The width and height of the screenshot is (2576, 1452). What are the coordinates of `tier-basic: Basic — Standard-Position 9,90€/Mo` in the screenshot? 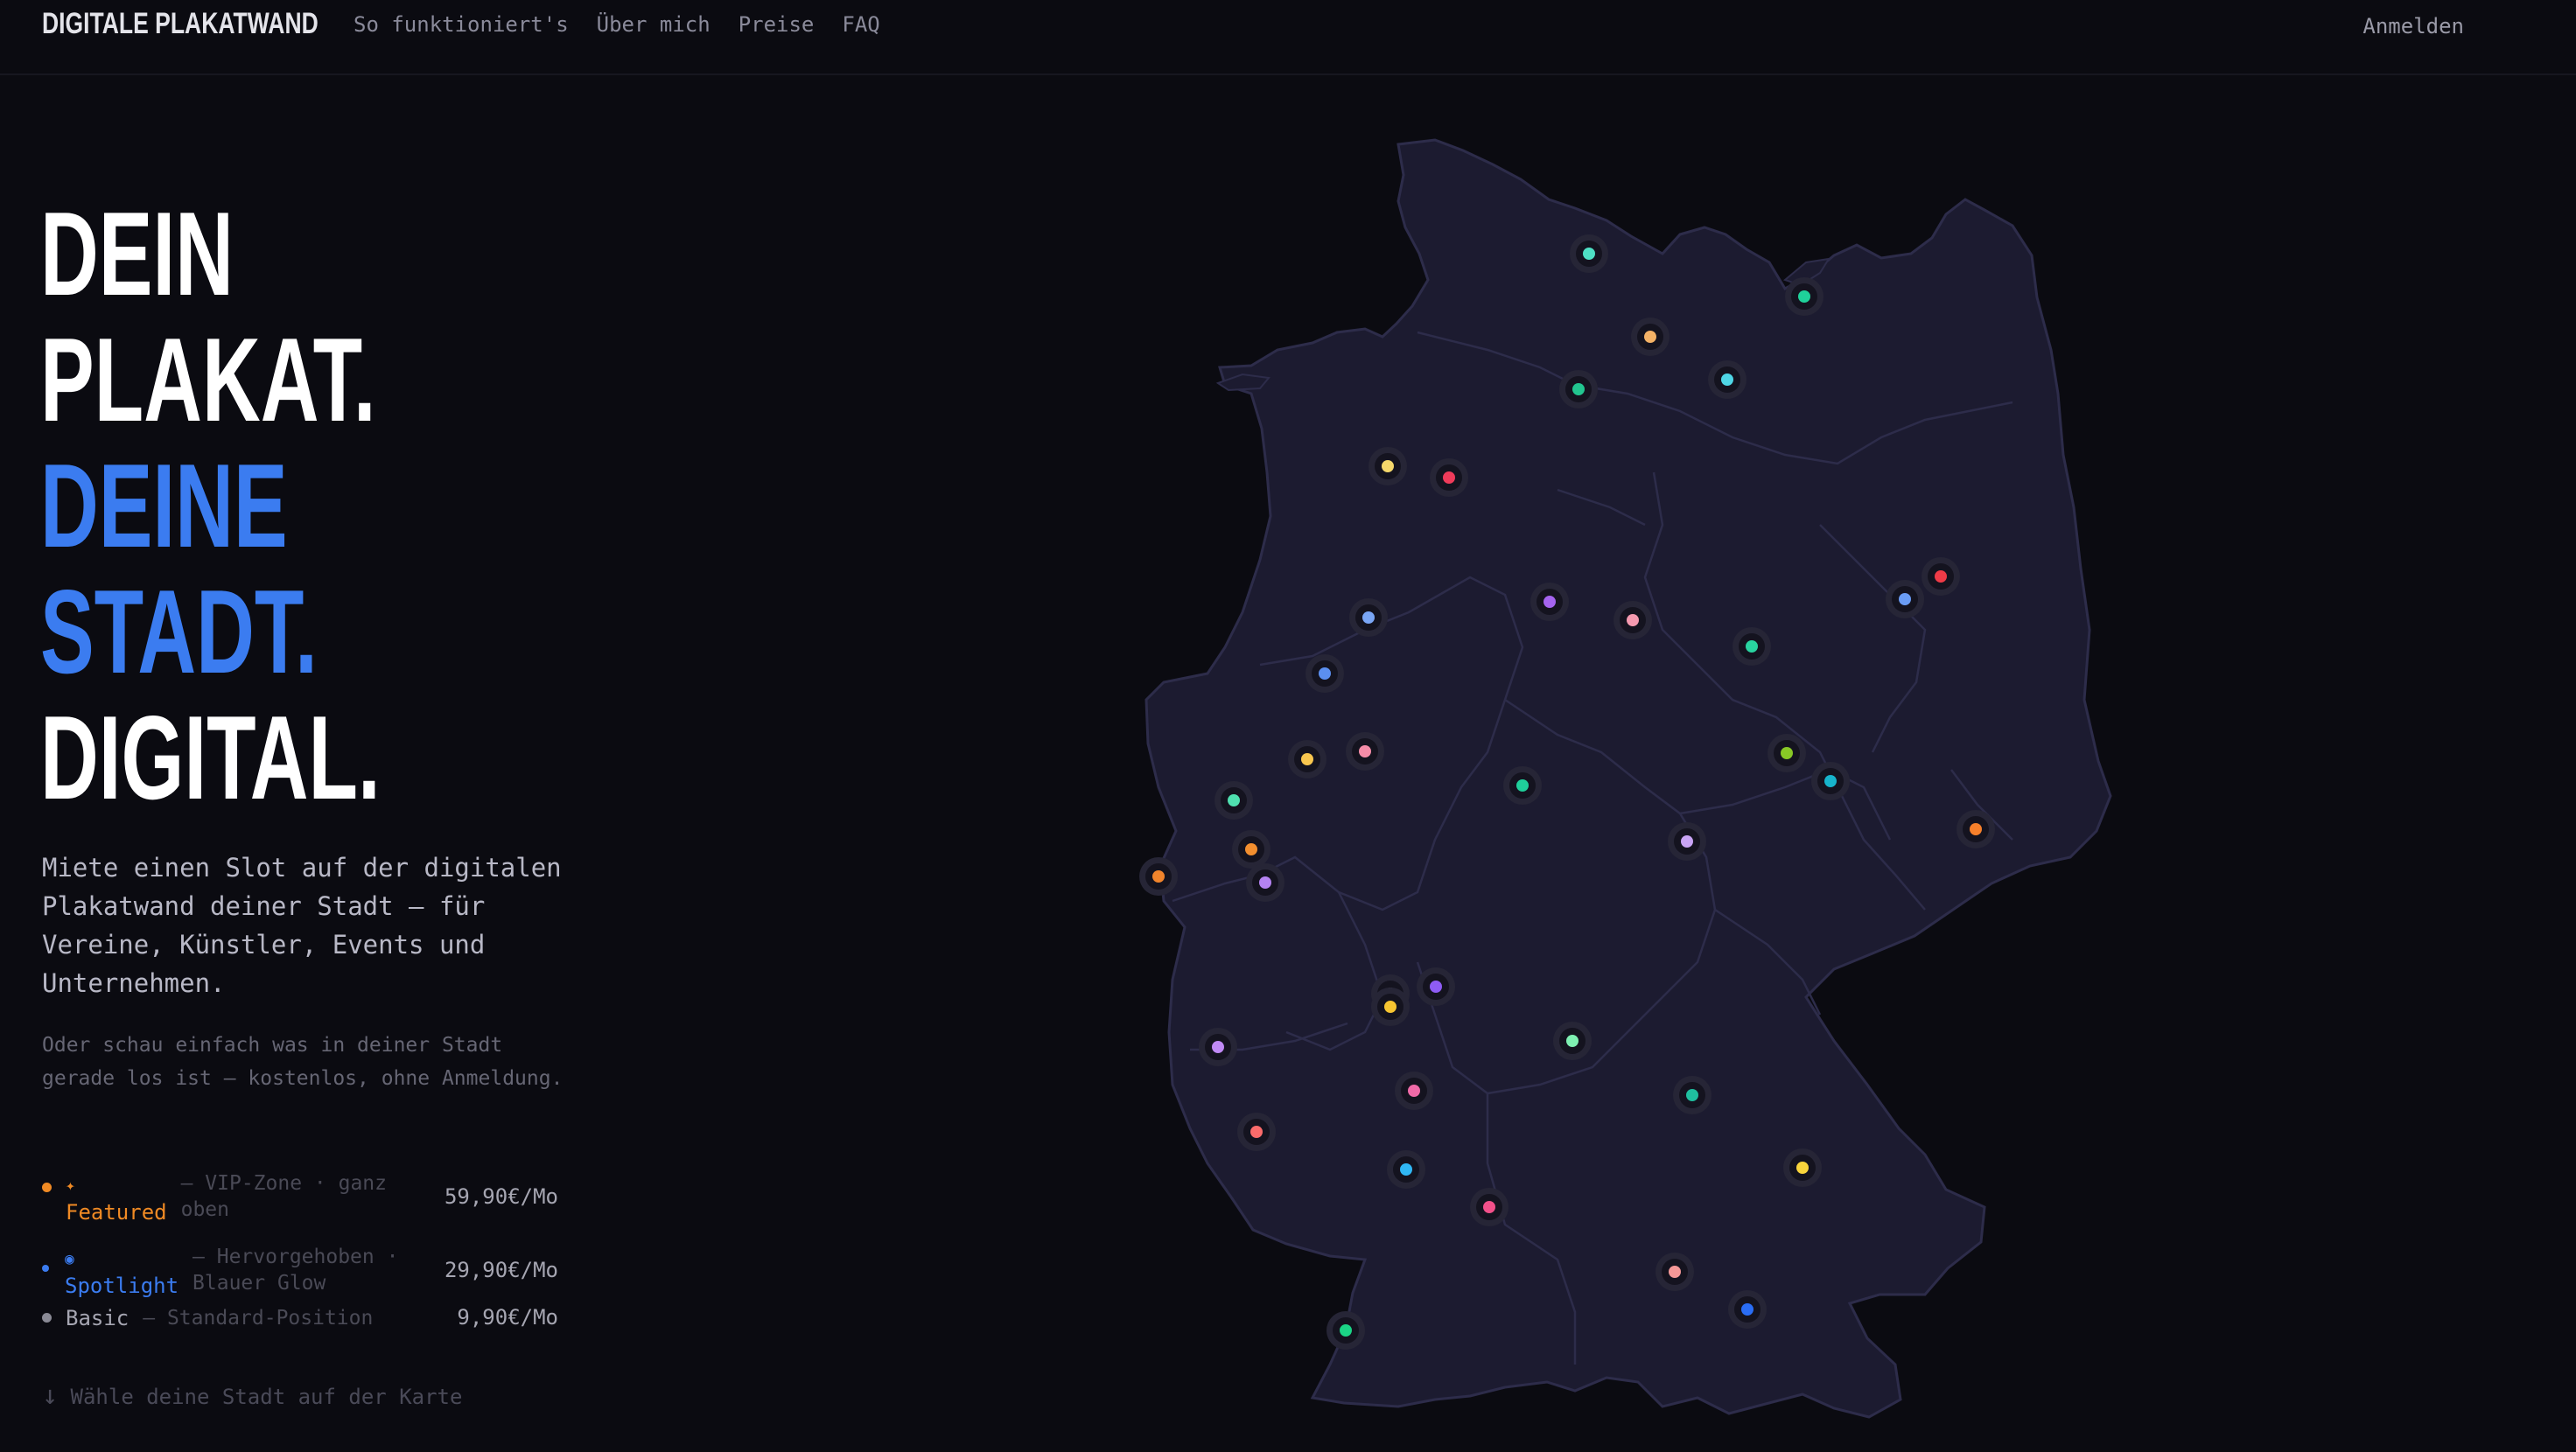 It's located at (300, 1322).